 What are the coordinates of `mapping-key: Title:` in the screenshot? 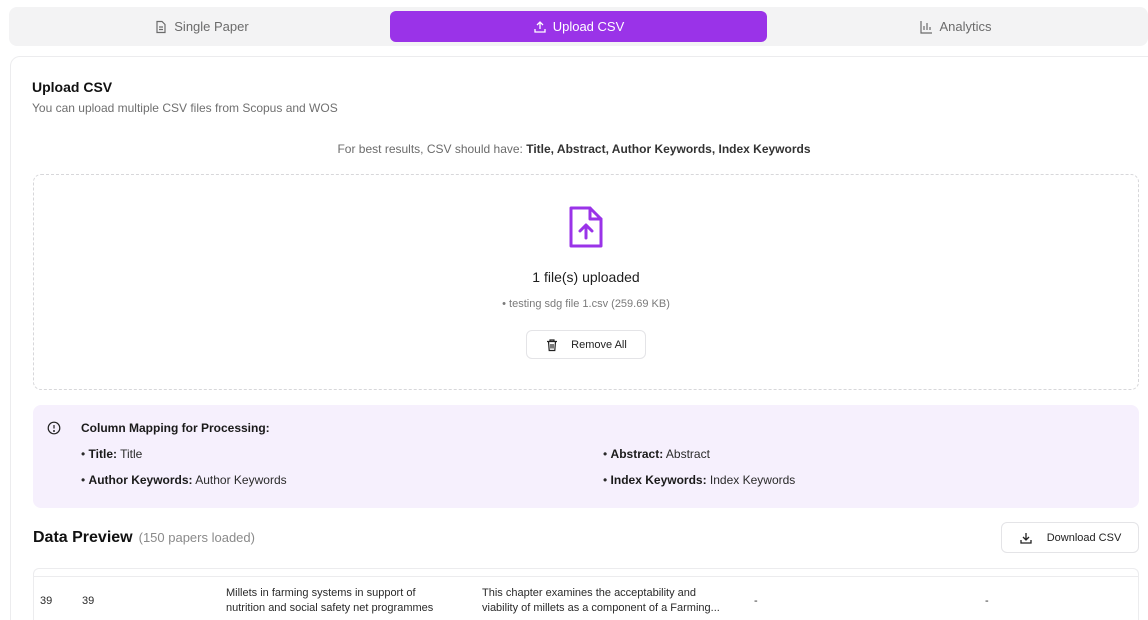 It's located at (102, 454).